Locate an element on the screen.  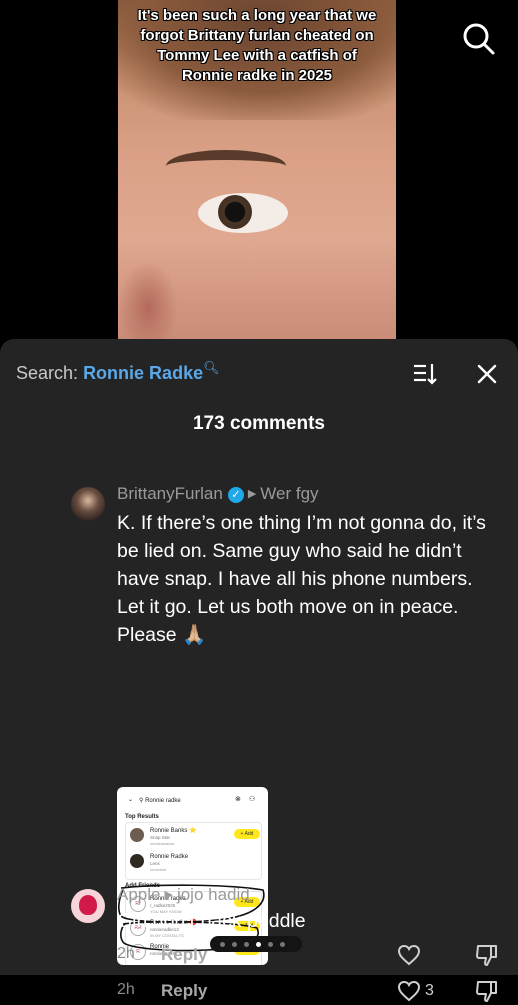
comment-text: Girl don’t back peddle is located at coordinates (211, 921).